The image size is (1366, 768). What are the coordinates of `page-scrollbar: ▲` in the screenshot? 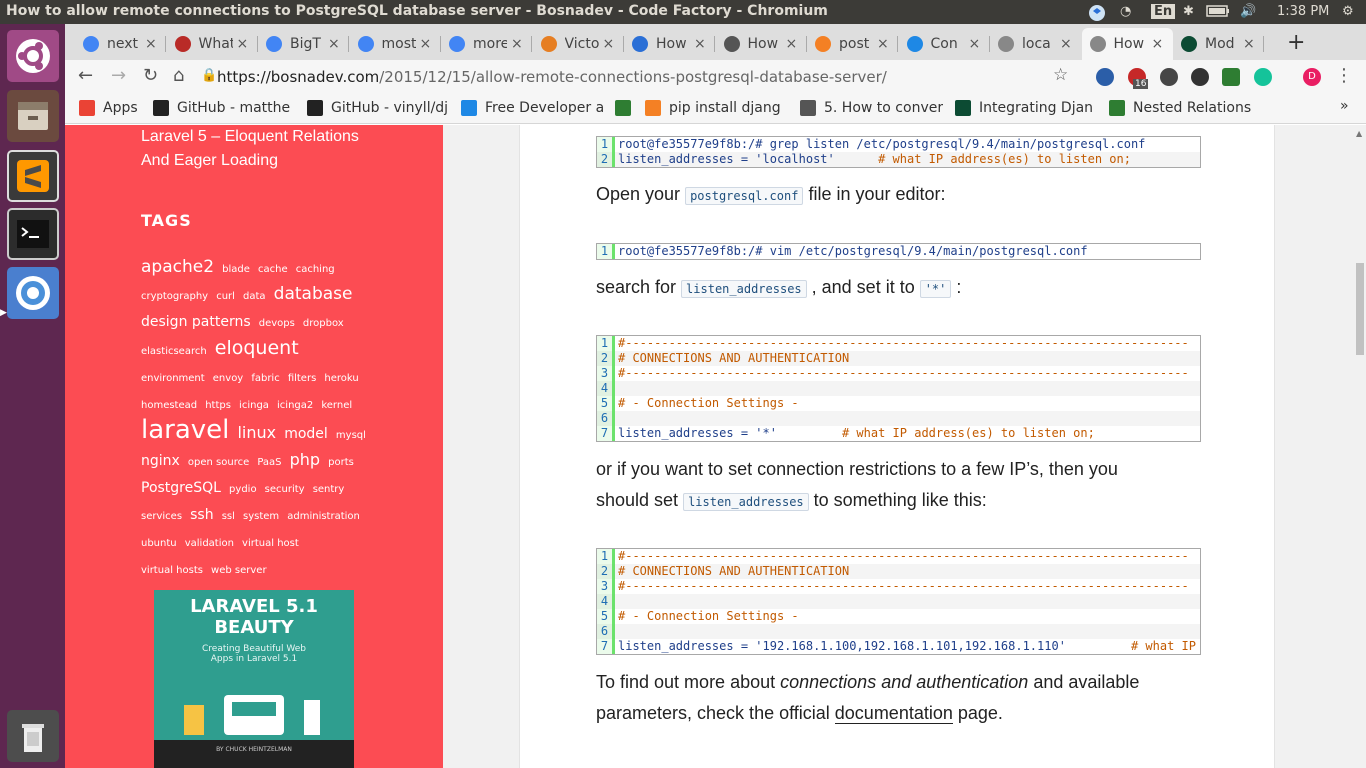 It's located at (1360, 446).